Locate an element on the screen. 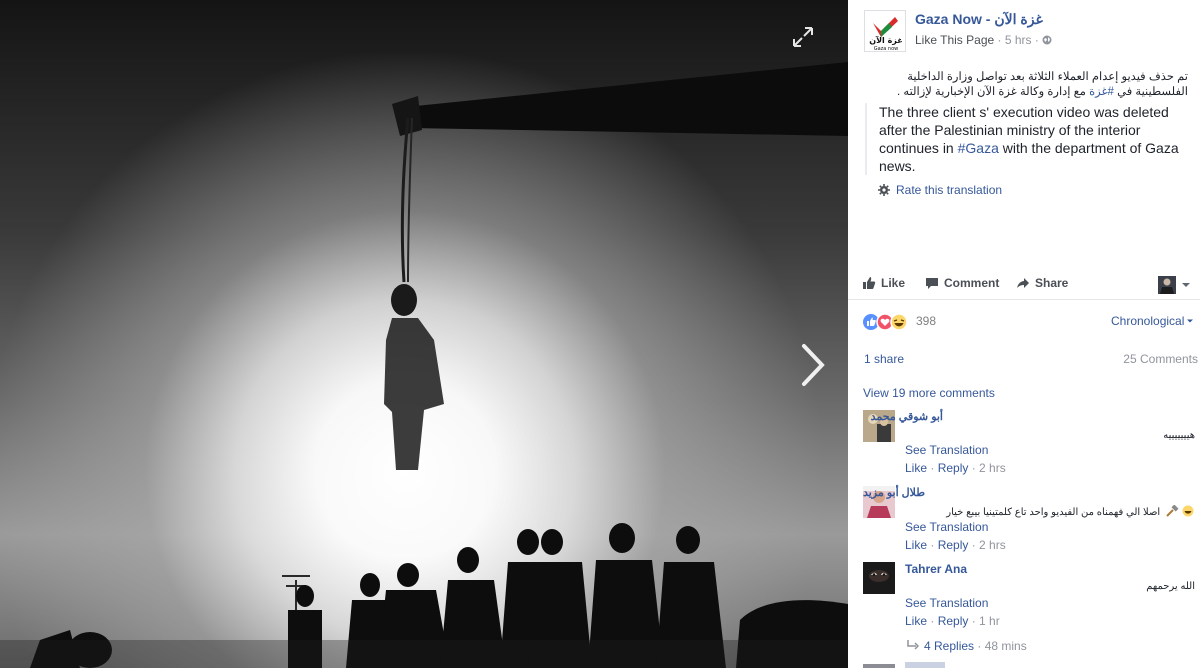 This screenshot has width=1200, height=668. view-replies-link: 4 Replies is located at coordinates (949, 646).